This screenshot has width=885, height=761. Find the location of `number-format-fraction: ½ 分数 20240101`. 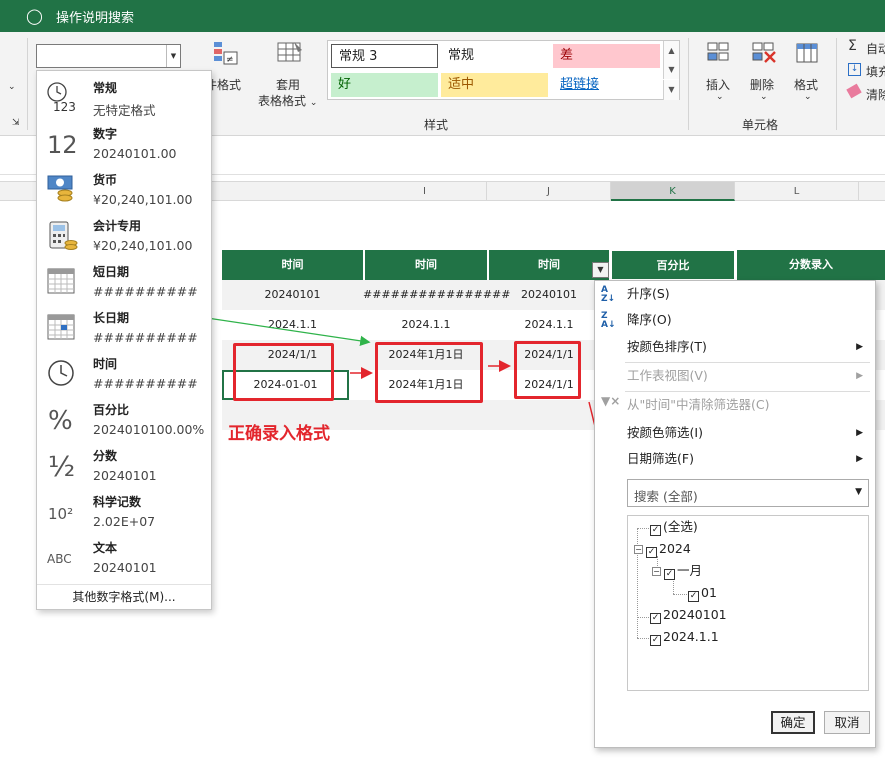

number-format-fraction: ½ 分数 20240101 is located at coordinates (124, 464).